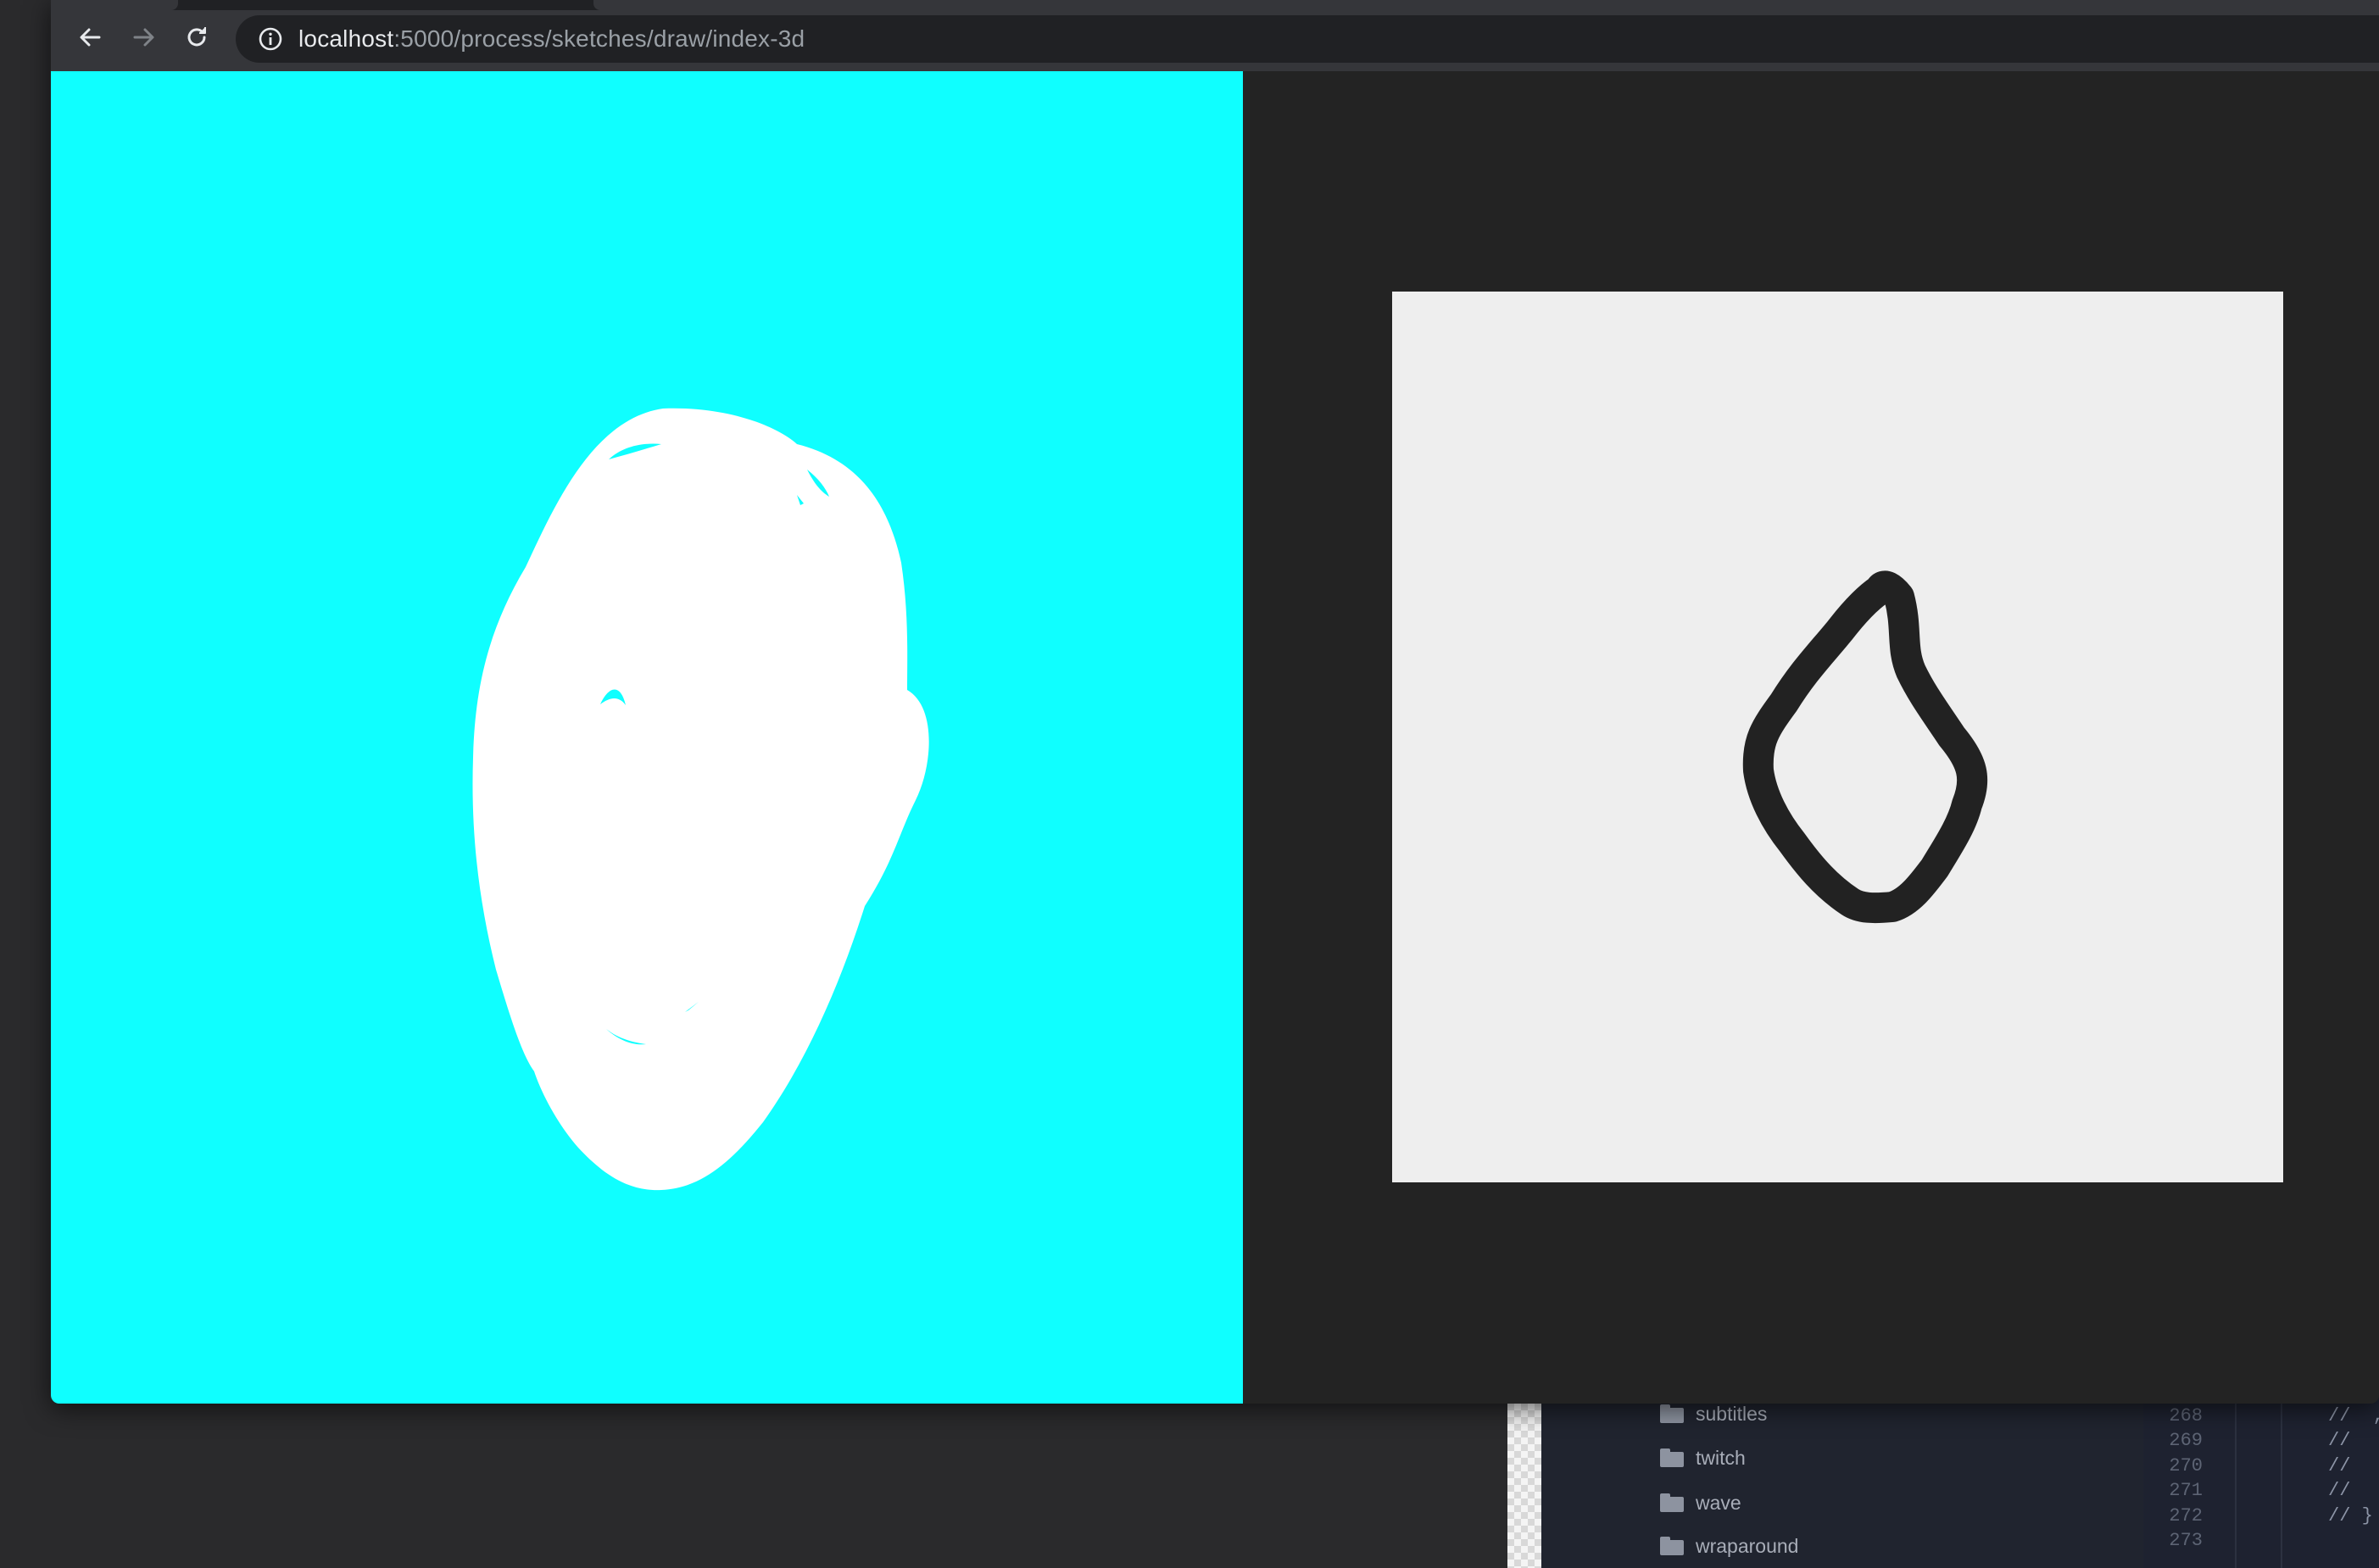 This screenshot has width=2379, height=1568. What do you see at coordinates (599, 38) in the screenshot?
I see `url-path: :5000/process/sketches/draw/index-3d` at bounding box center [599, 38].